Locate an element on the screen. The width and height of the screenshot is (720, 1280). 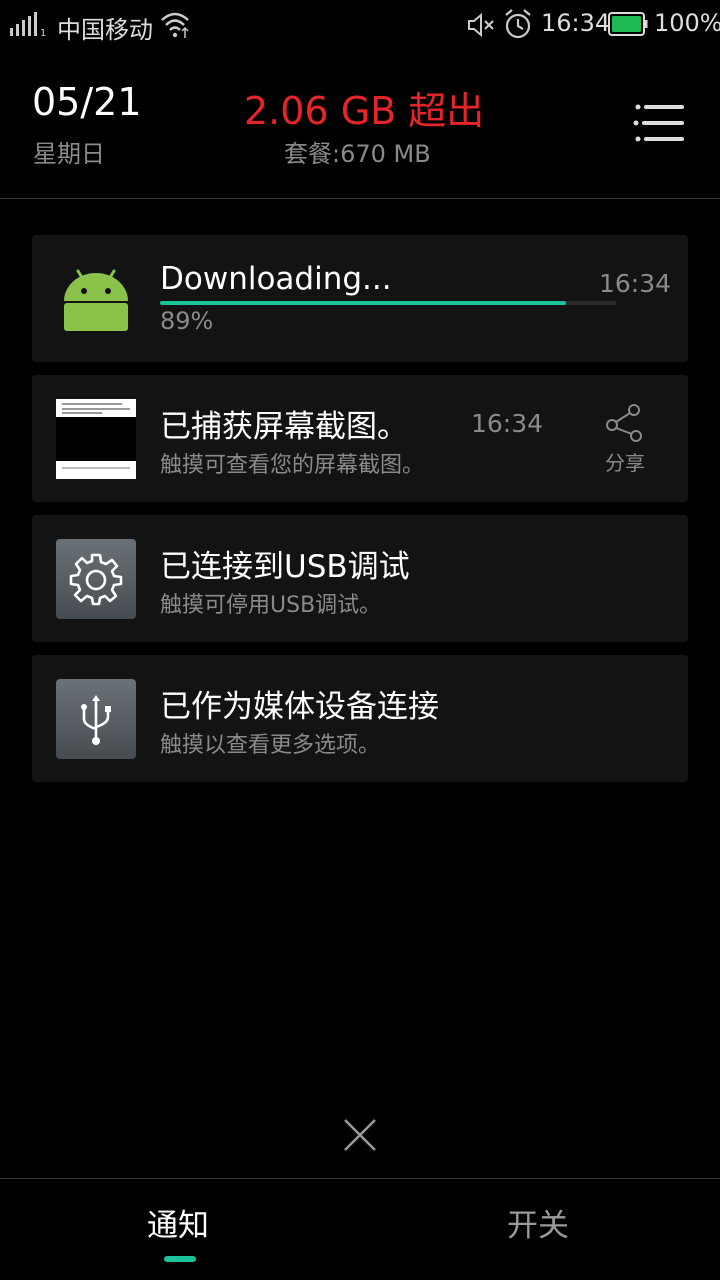
data-plan: 套餐:670 MB is located at coordinates (357, 154).